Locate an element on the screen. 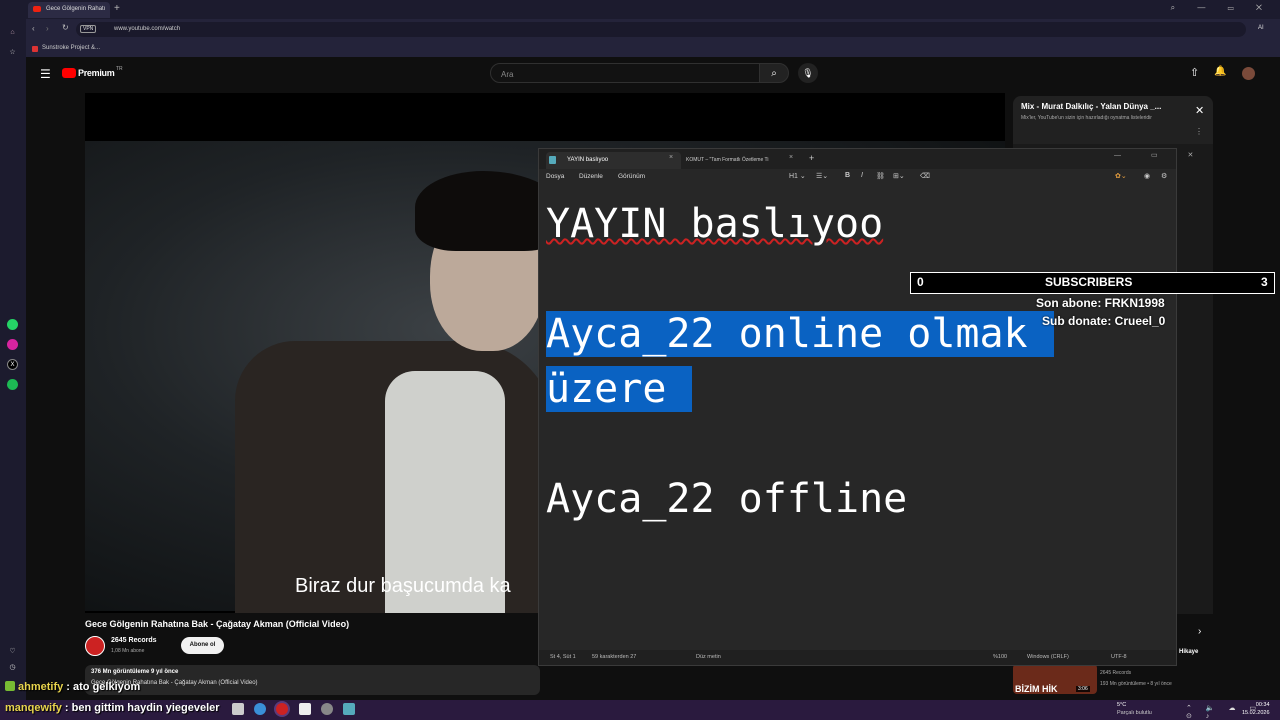 This screenshot has height=720, width=1280. subscribe-button: Abone ol is located at coordinates (202, 645).